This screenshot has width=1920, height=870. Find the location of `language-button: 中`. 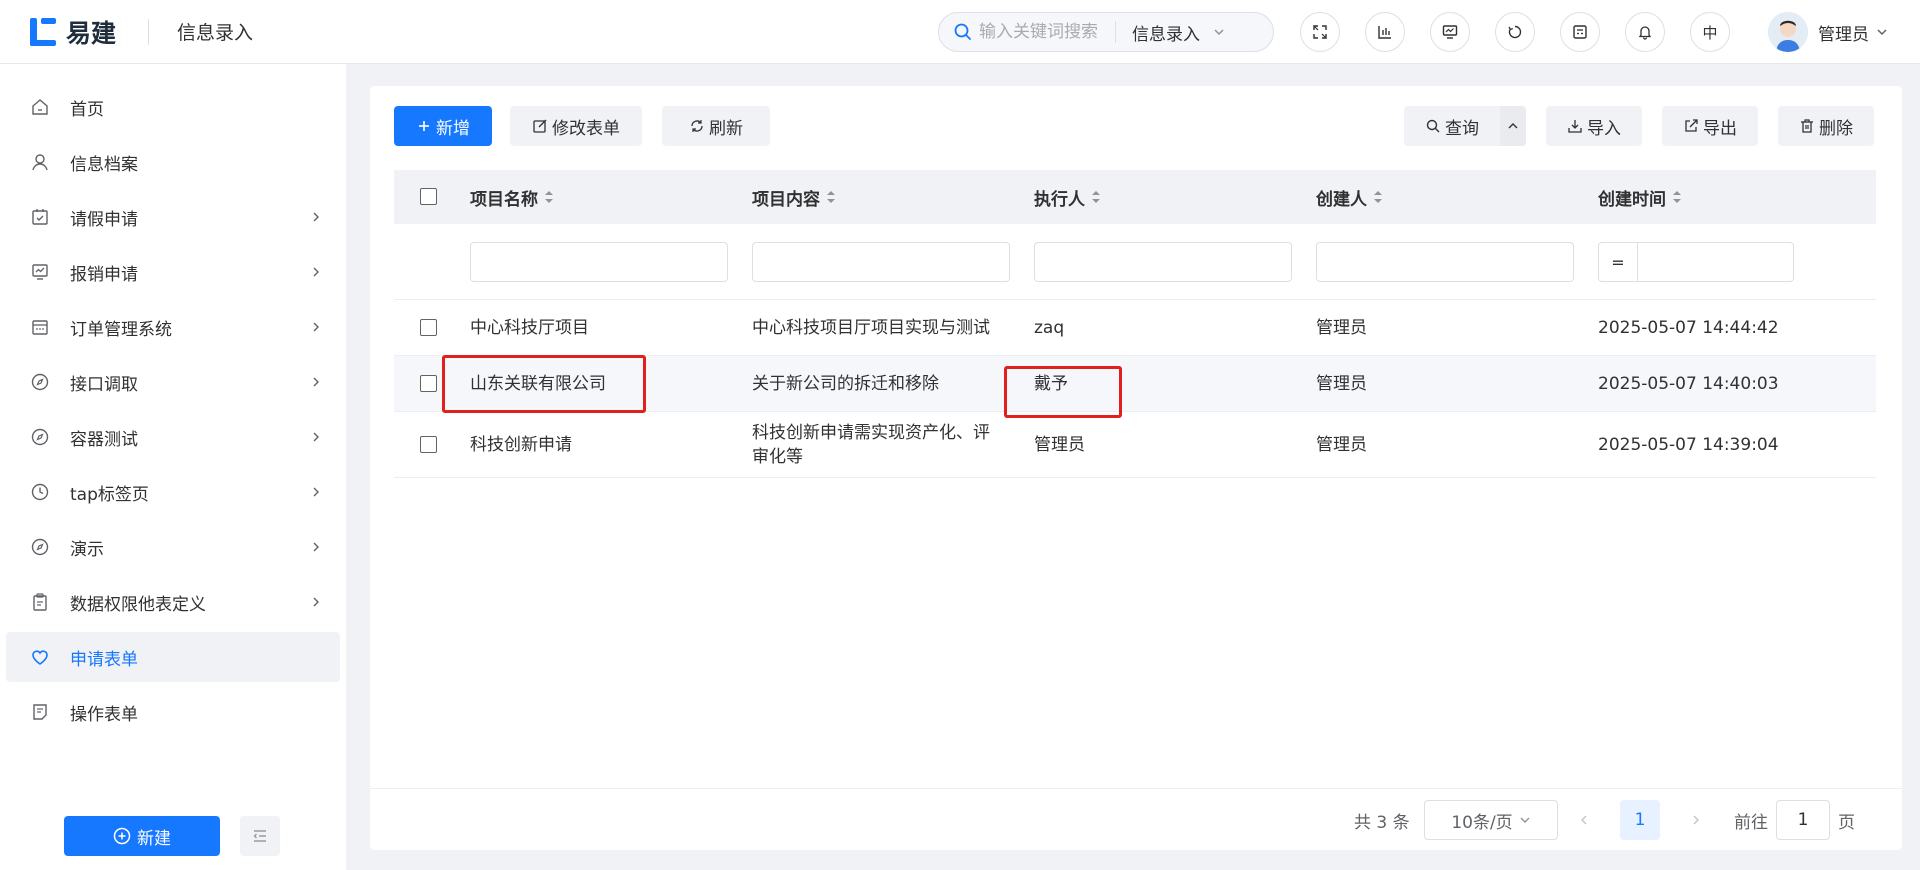

language-button: 中 is located at coordinates (1710, 32).